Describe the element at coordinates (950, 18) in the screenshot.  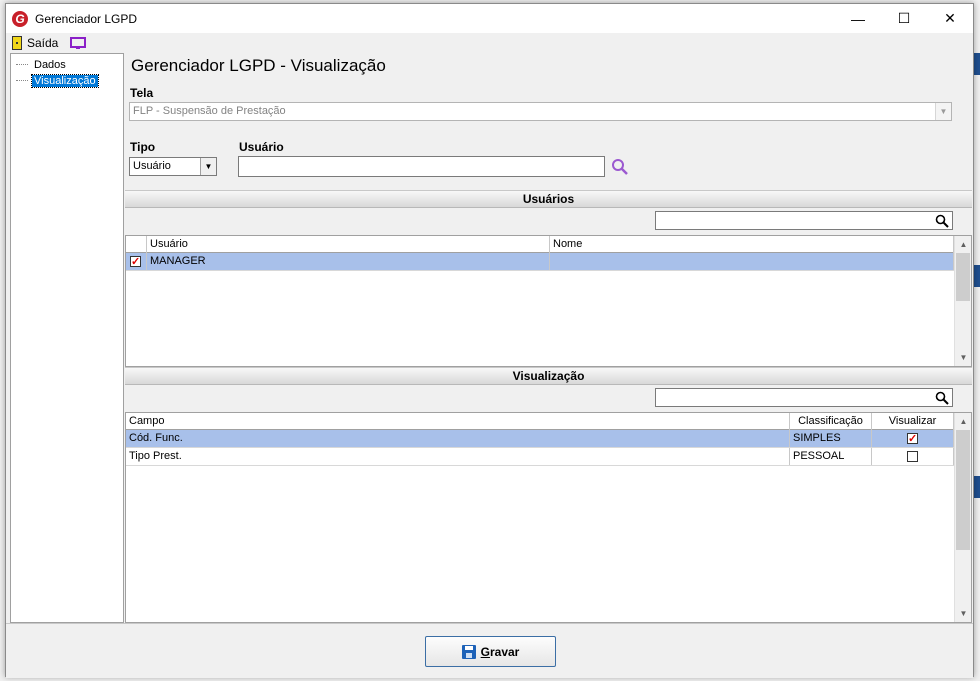
I see `close-button: ✕` at that location.